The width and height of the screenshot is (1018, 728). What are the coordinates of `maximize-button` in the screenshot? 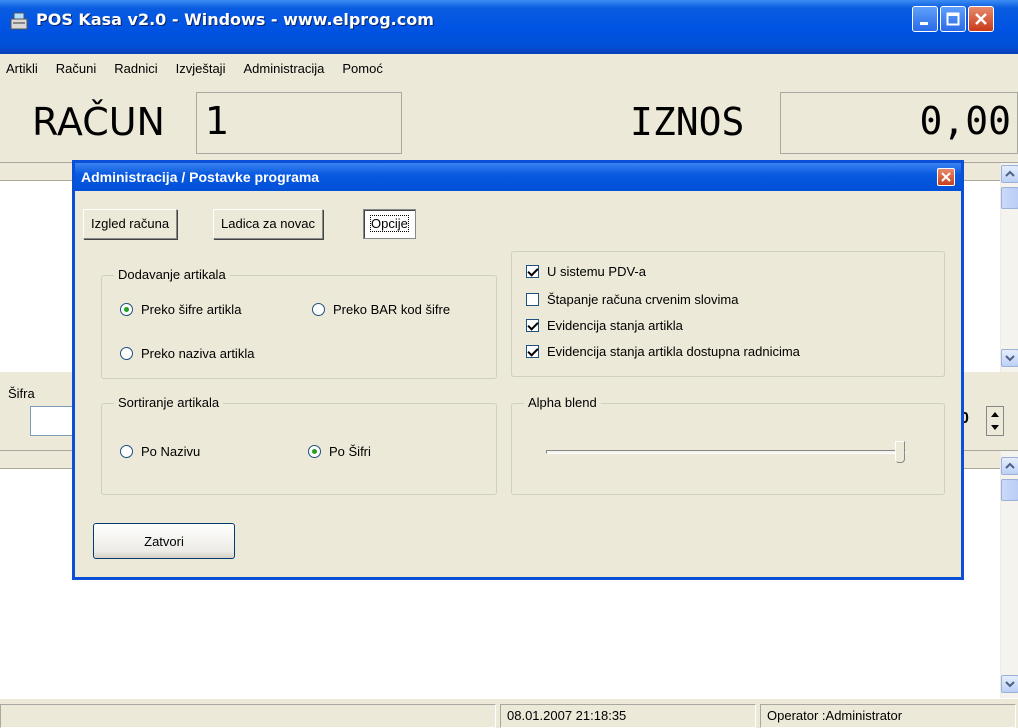 It's located at (953, 19).